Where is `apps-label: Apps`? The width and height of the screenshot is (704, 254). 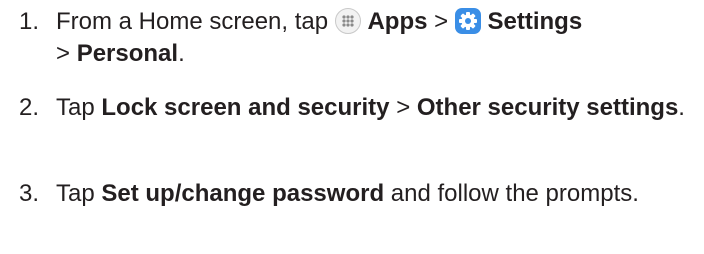
apps-label: Apps is located at coordinates (397, 21).